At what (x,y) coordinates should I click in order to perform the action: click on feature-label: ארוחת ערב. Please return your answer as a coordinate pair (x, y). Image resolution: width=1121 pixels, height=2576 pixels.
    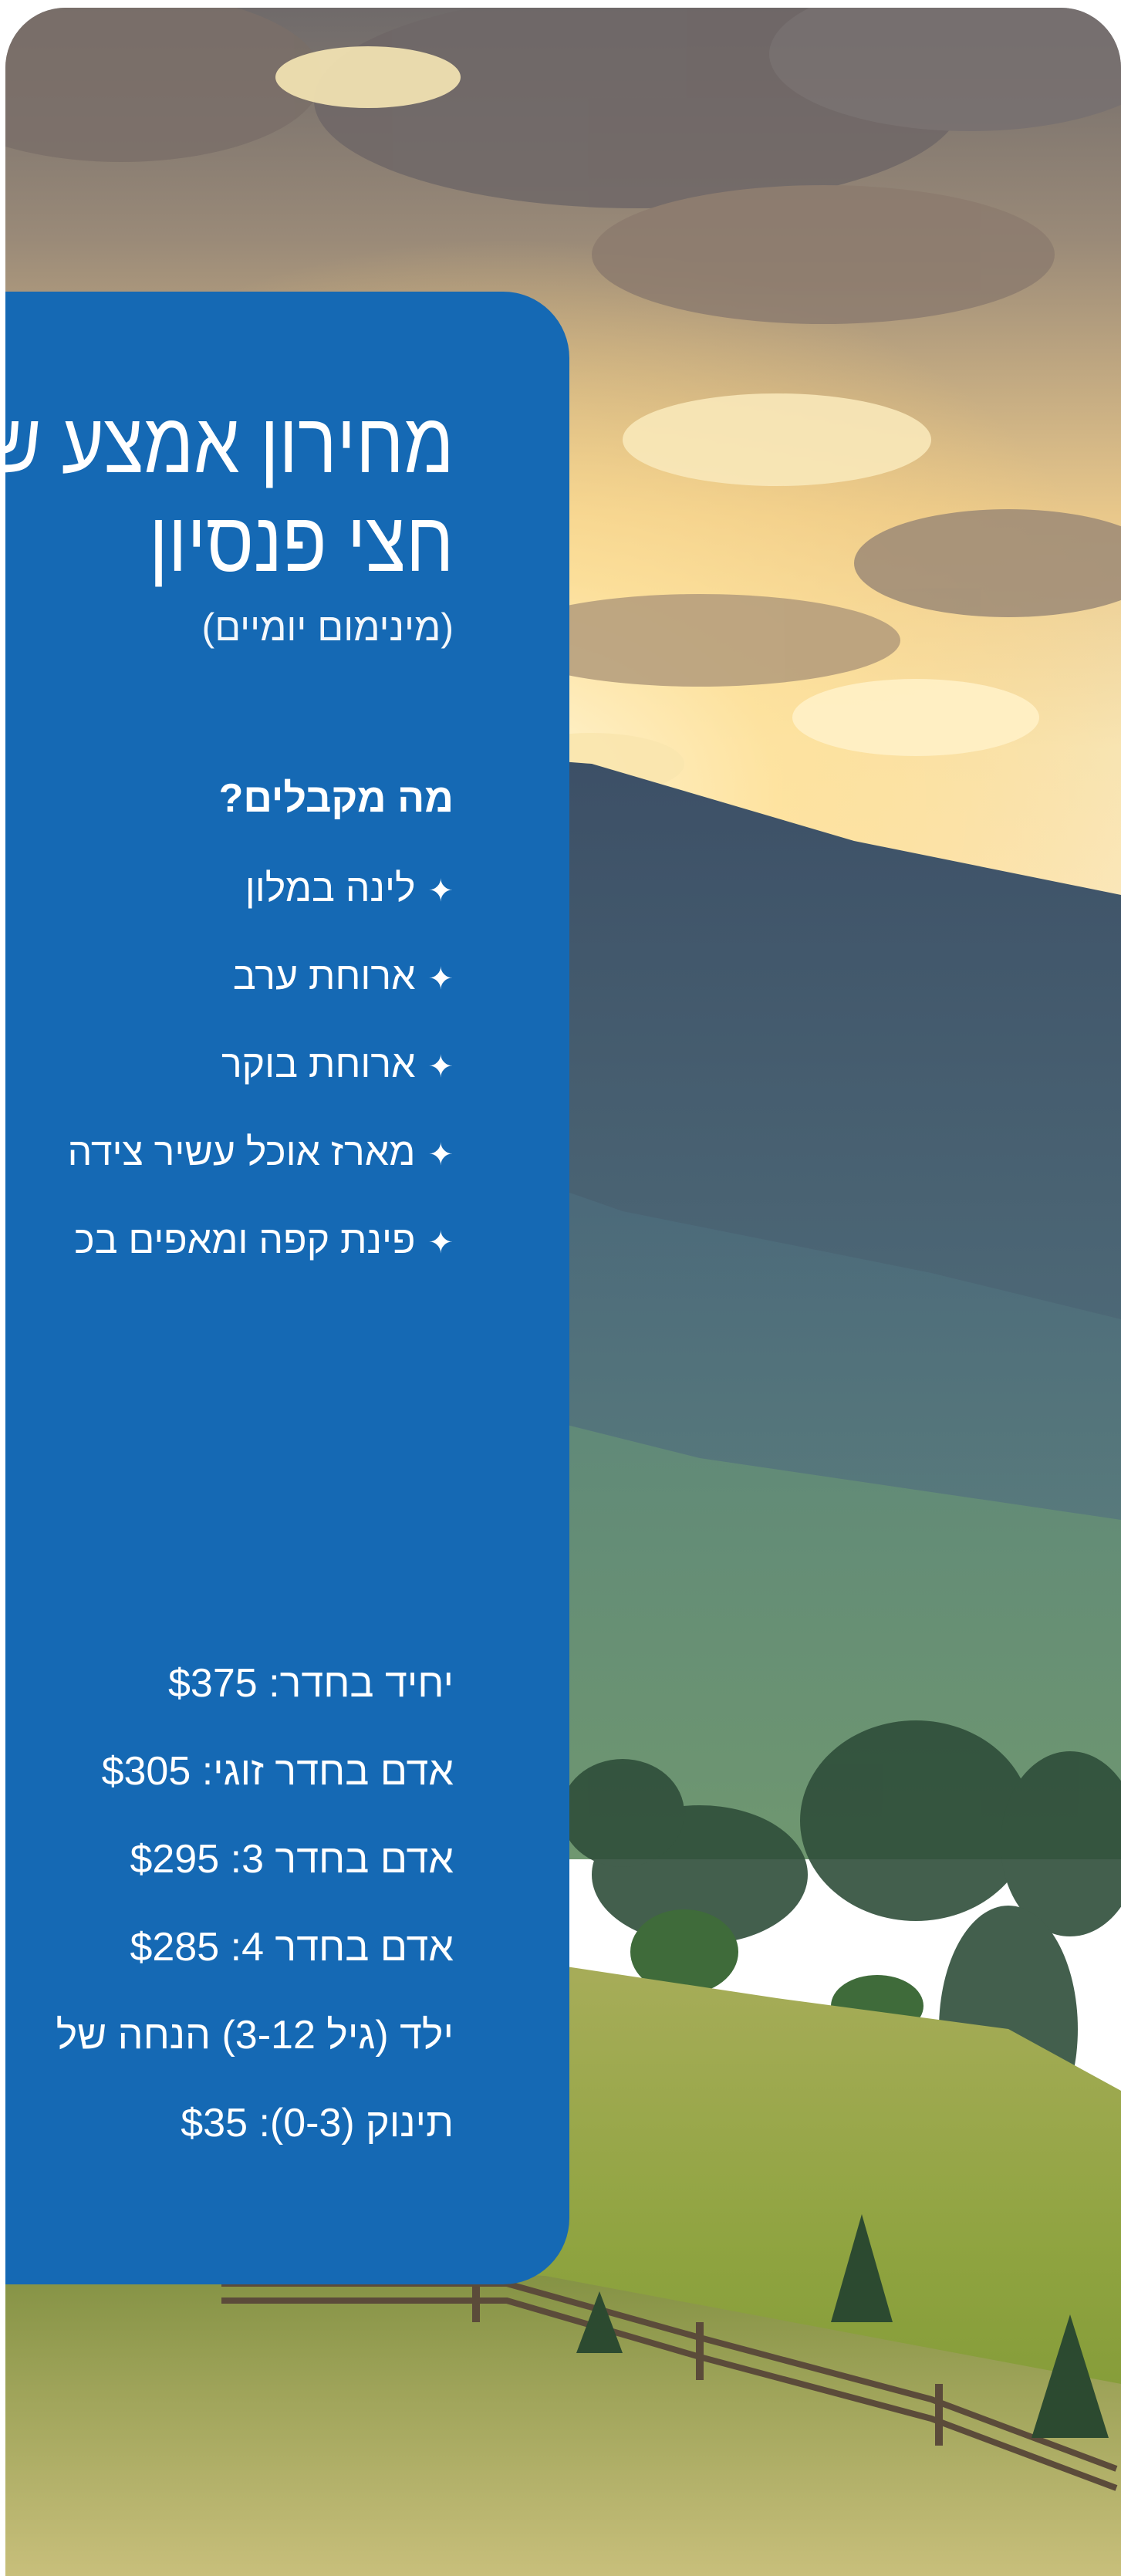
    Looking at the image, I should click on (324, 976).